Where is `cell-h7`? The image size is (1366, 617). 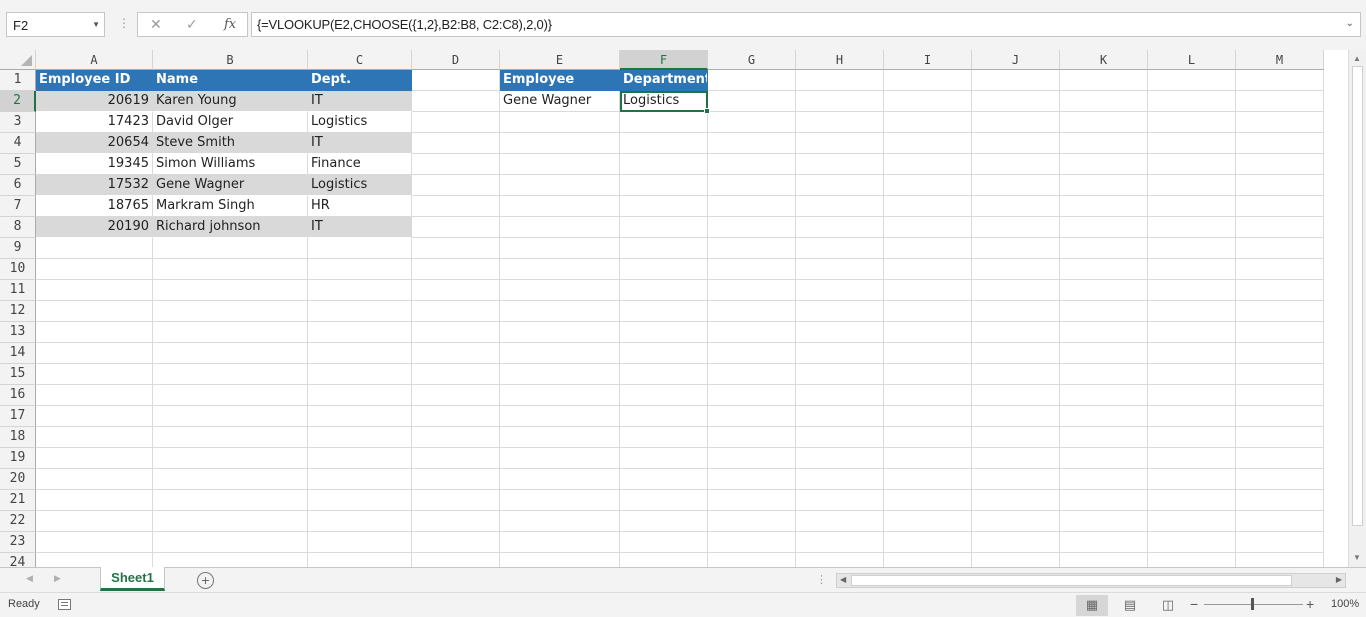 cell-h7 is located at coordinates (840, 206).